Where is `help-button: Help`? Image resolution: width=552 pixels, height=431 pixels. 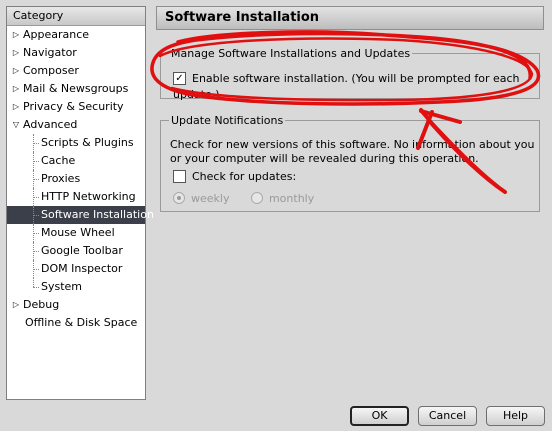
help-button: Help is located at coordinates (515, 416).